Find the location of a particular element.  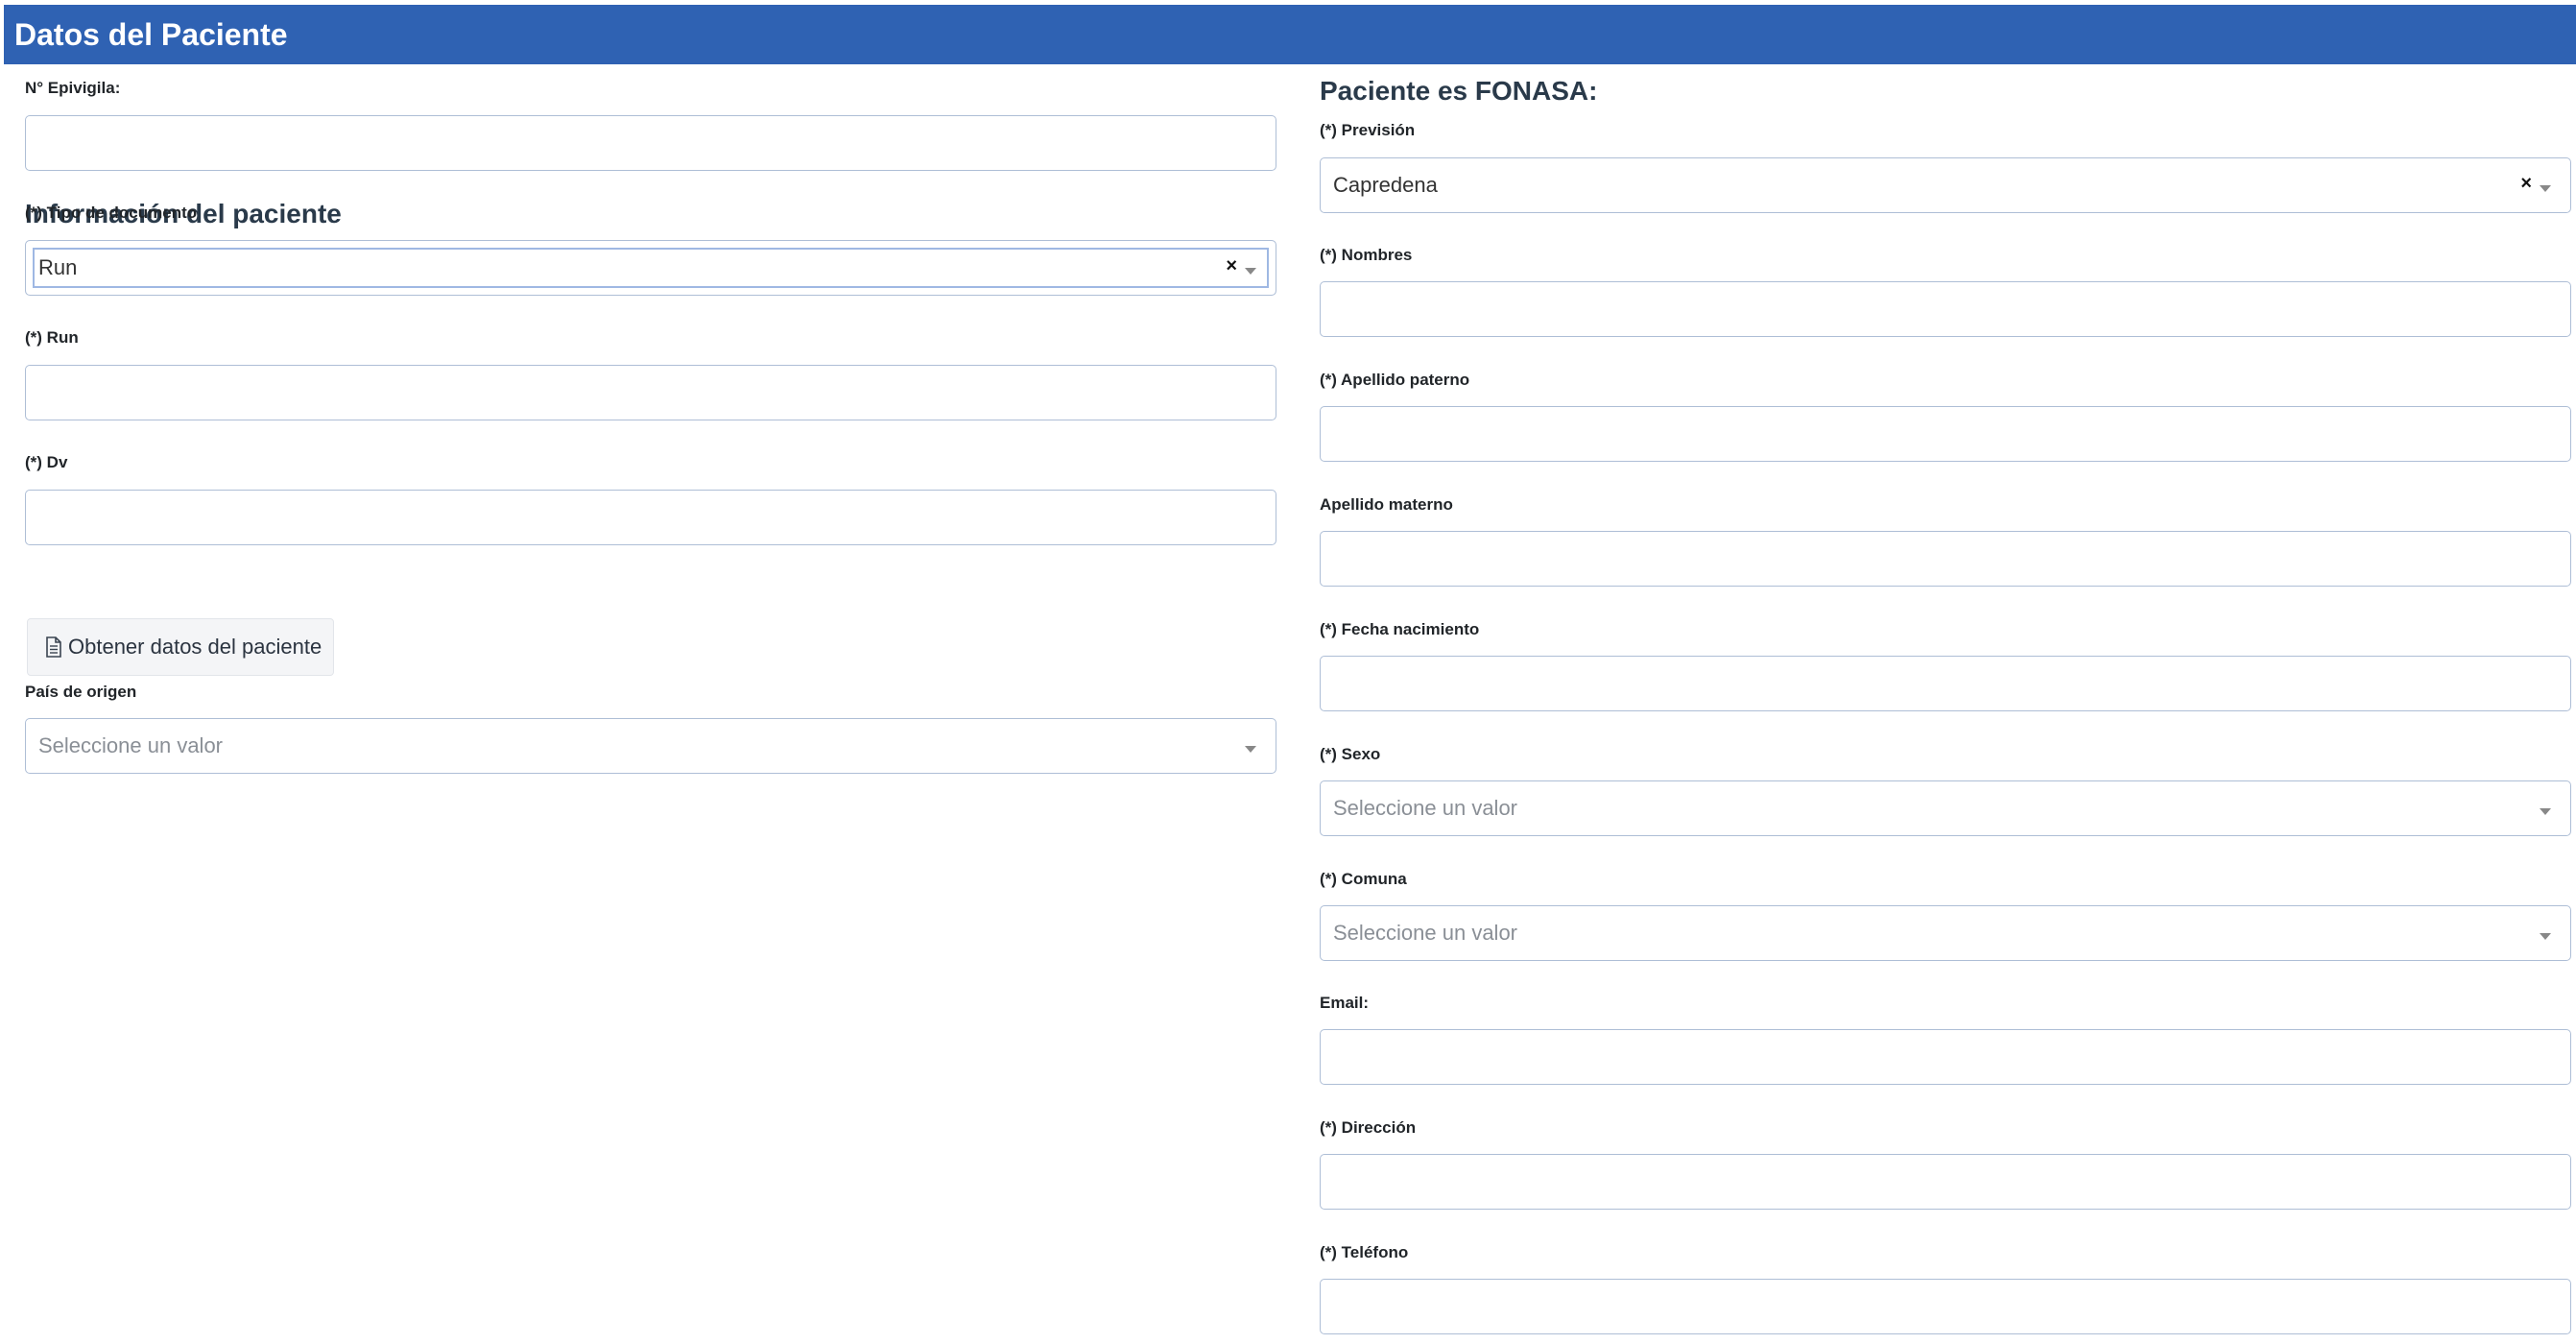

nombres-input is located at coordinates (1945, 309).